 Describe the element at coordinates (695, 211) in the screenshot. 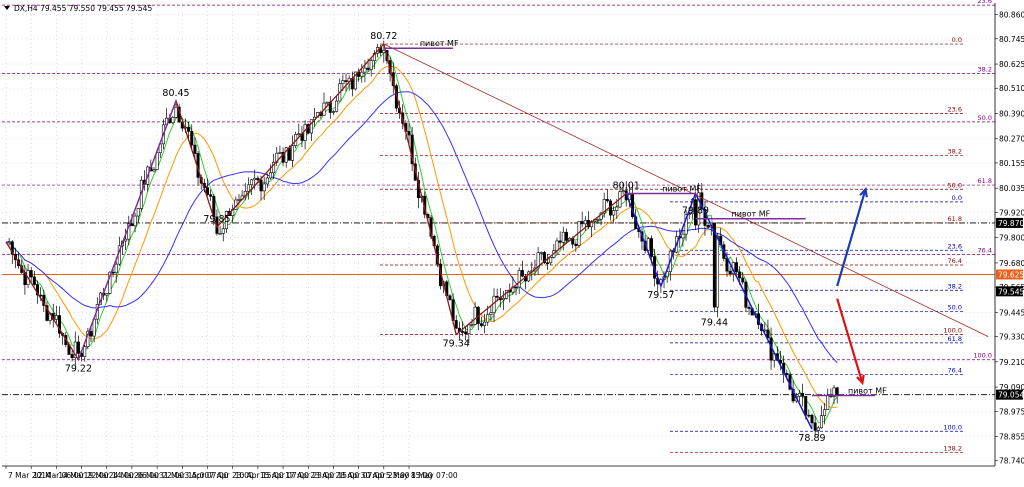

I see `swing-point-label: 79.89` at that location.